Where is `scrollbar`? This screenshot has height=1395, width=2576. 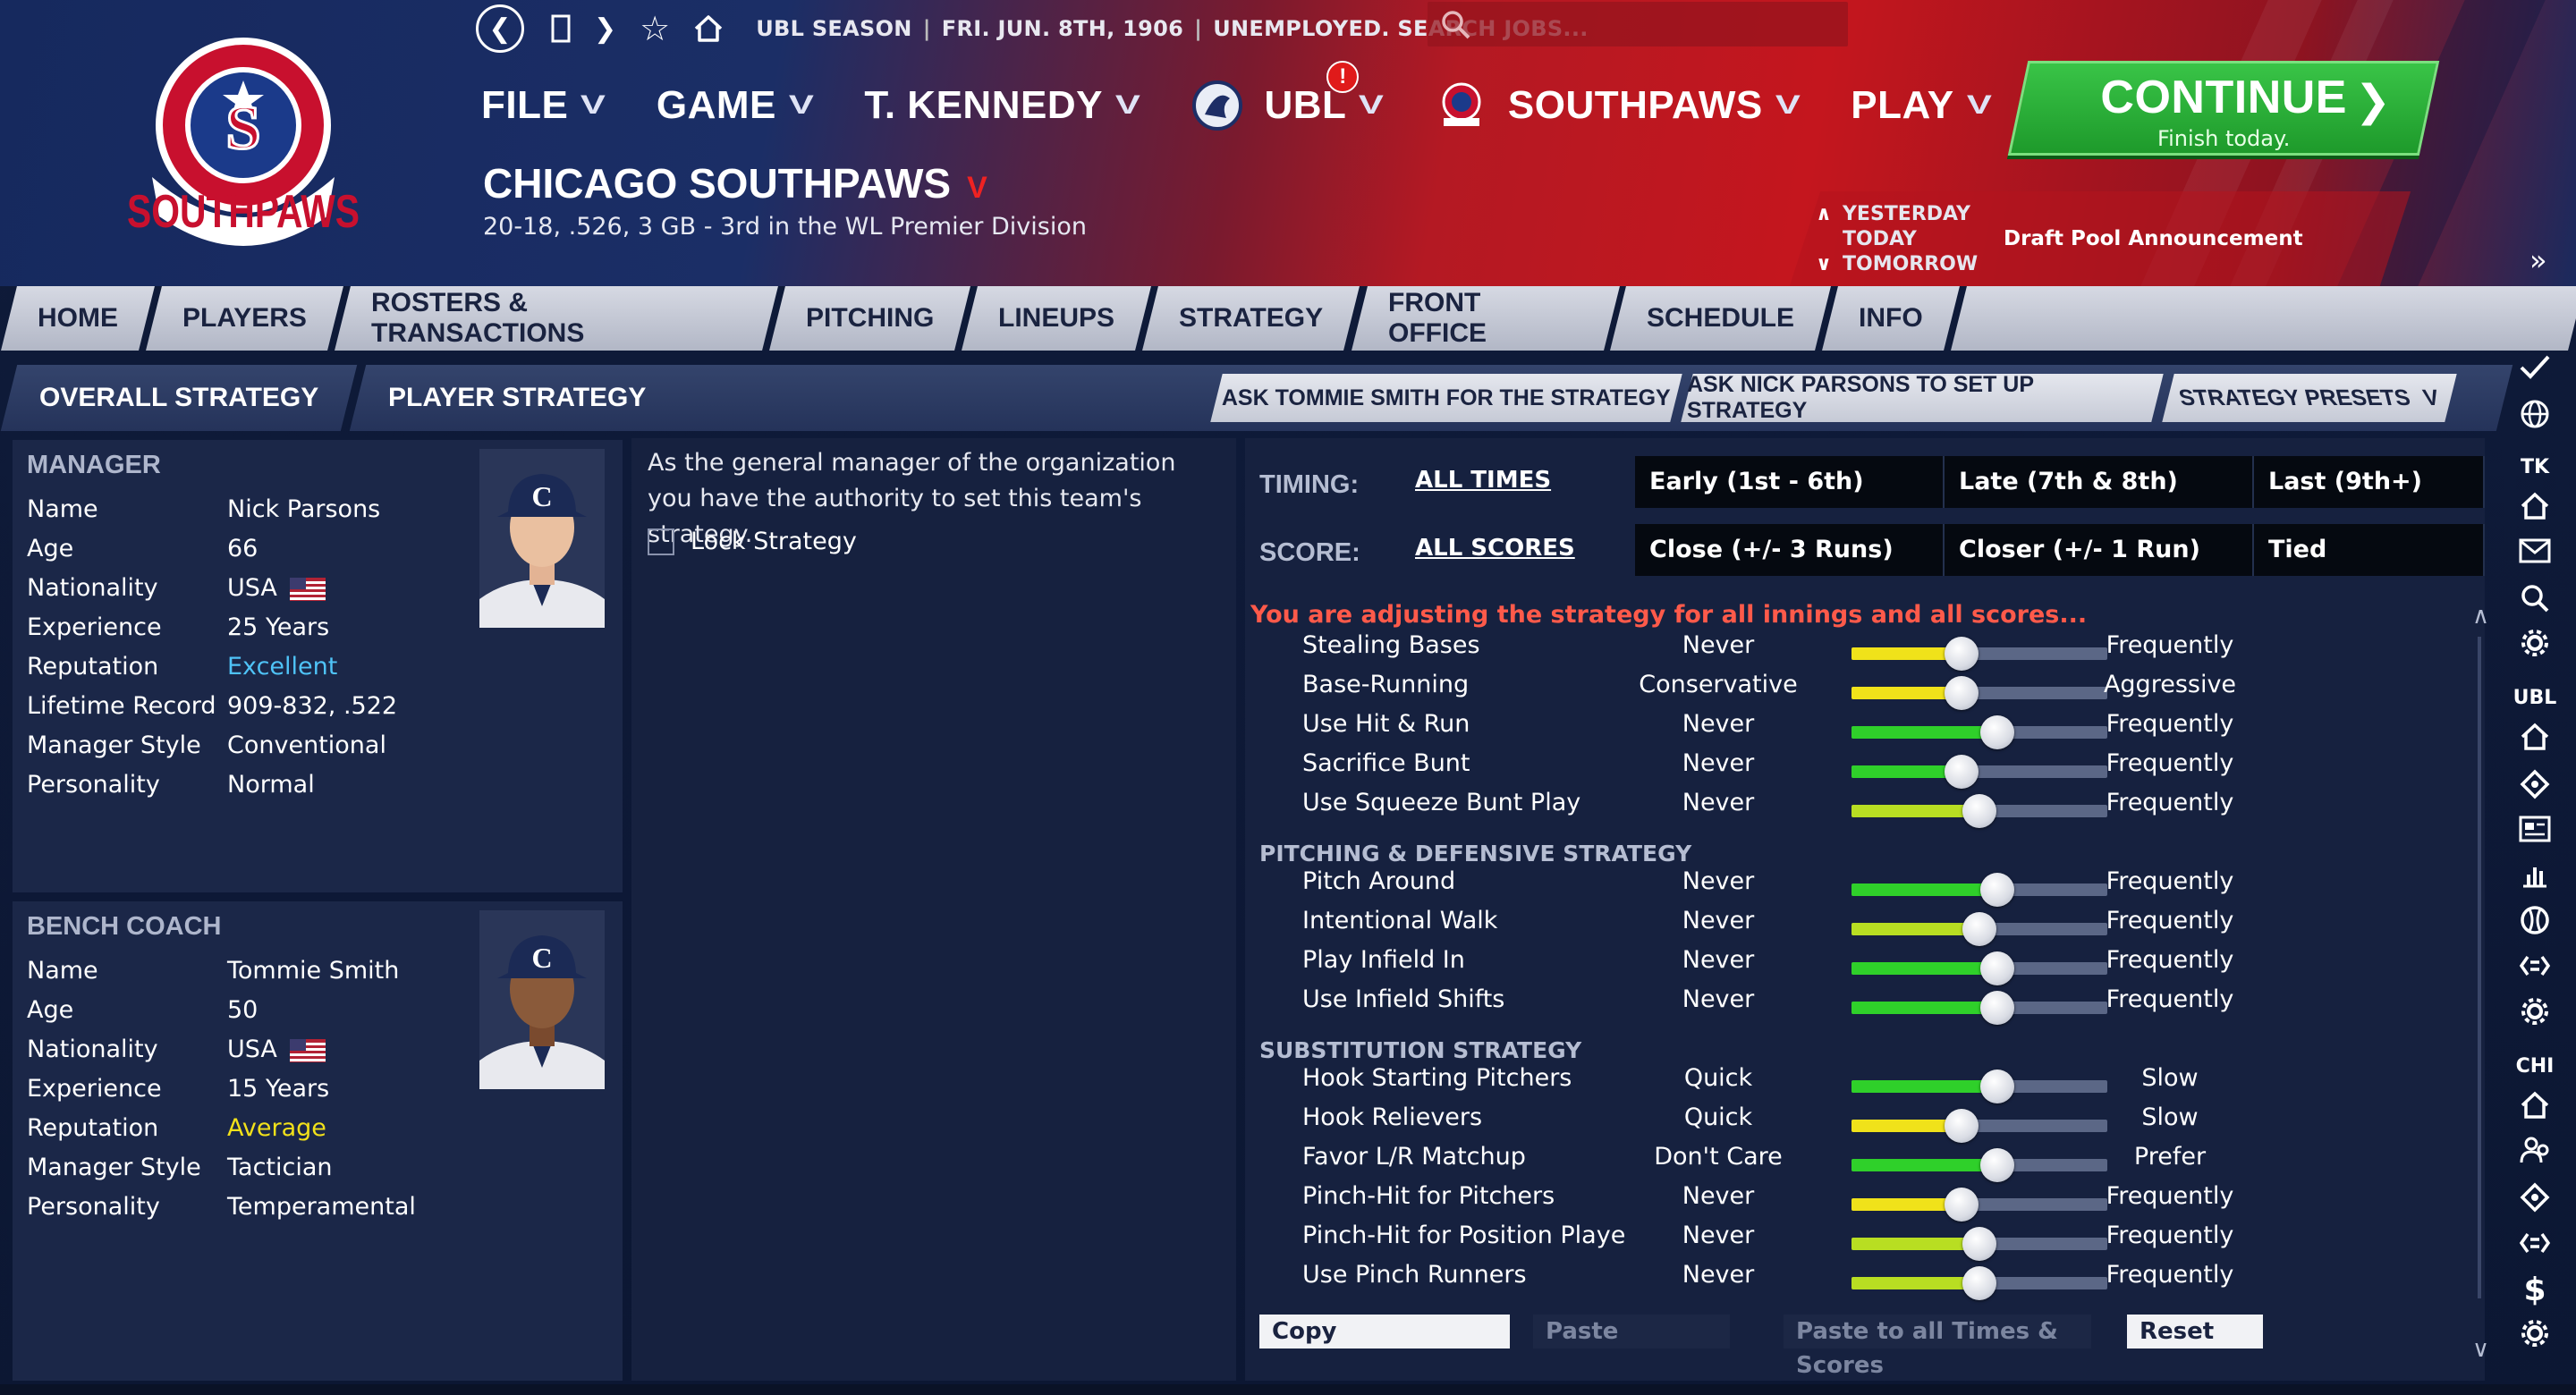
scrollbar is located at coordinates (2479, 967).